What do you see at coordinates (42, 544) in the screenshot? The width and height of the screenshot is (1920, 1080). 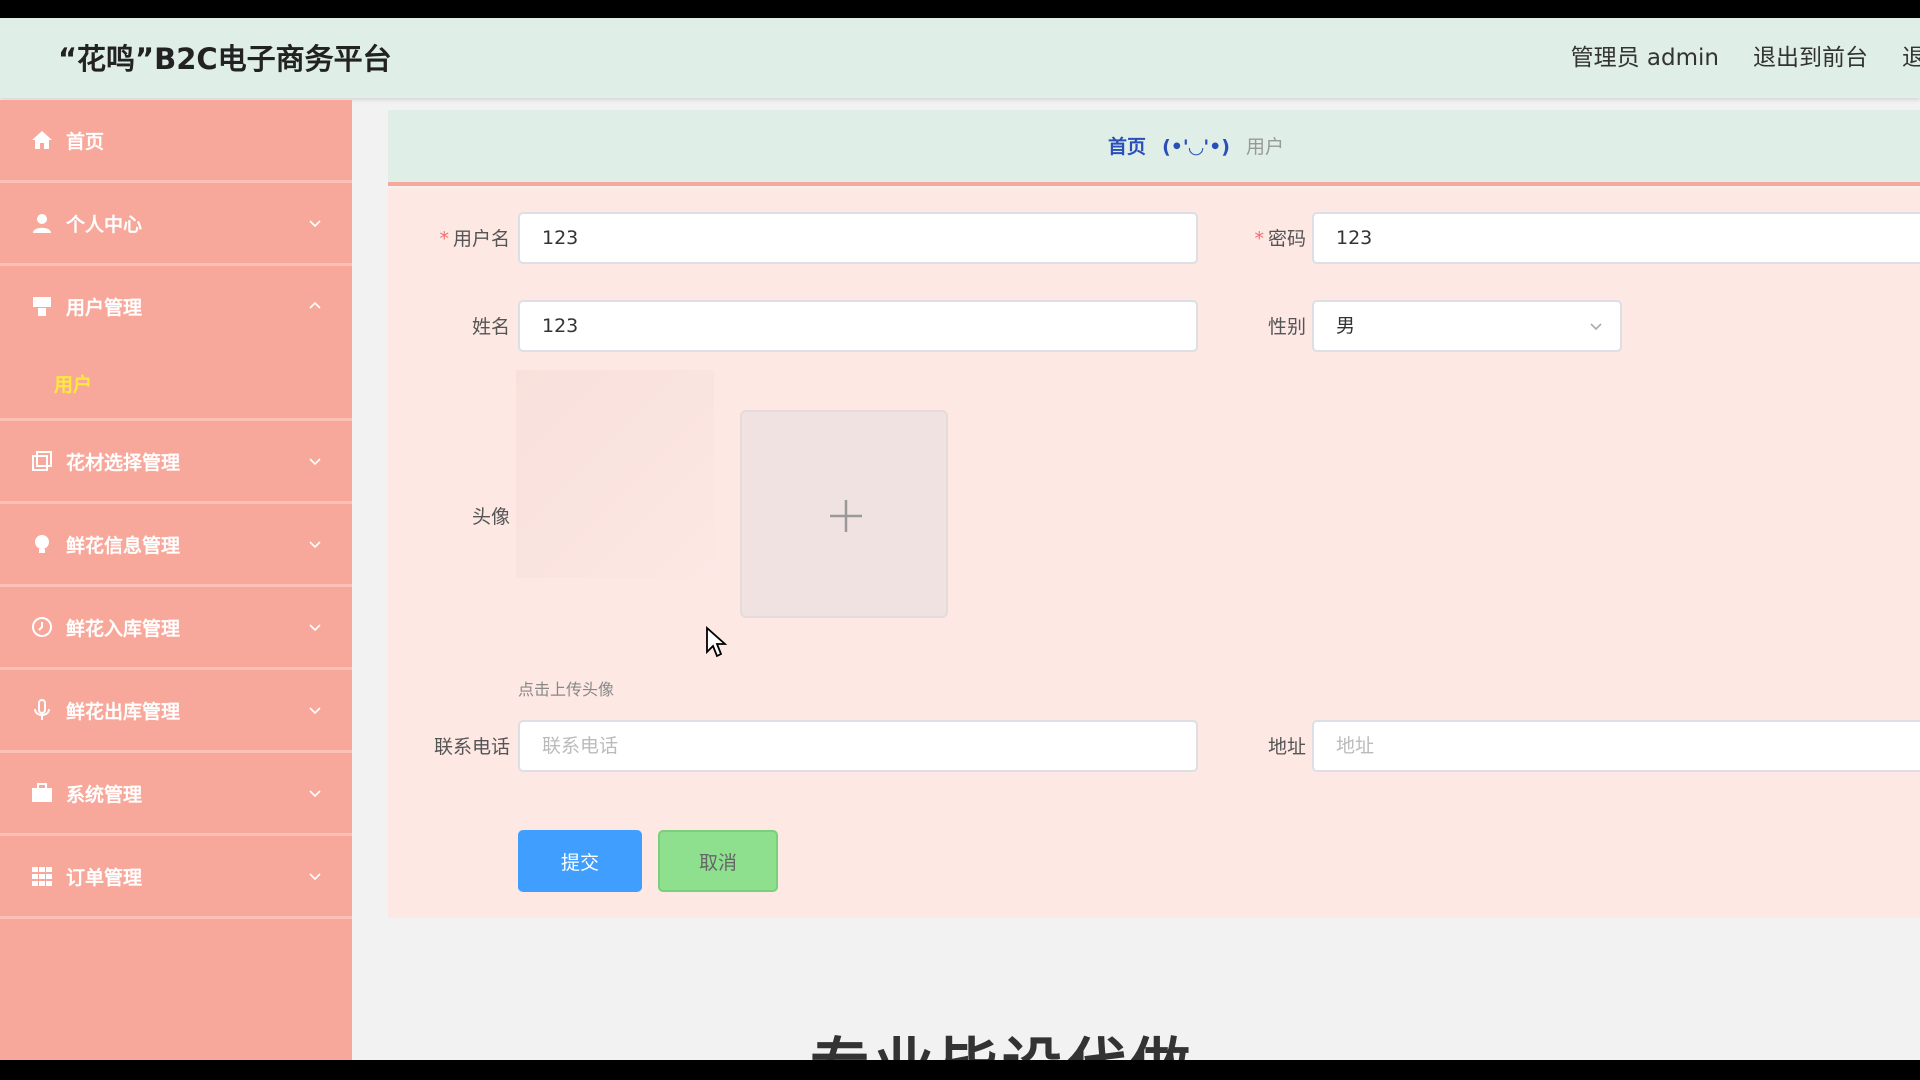 I see `bulb-icon` at bounding box center [42, 544].